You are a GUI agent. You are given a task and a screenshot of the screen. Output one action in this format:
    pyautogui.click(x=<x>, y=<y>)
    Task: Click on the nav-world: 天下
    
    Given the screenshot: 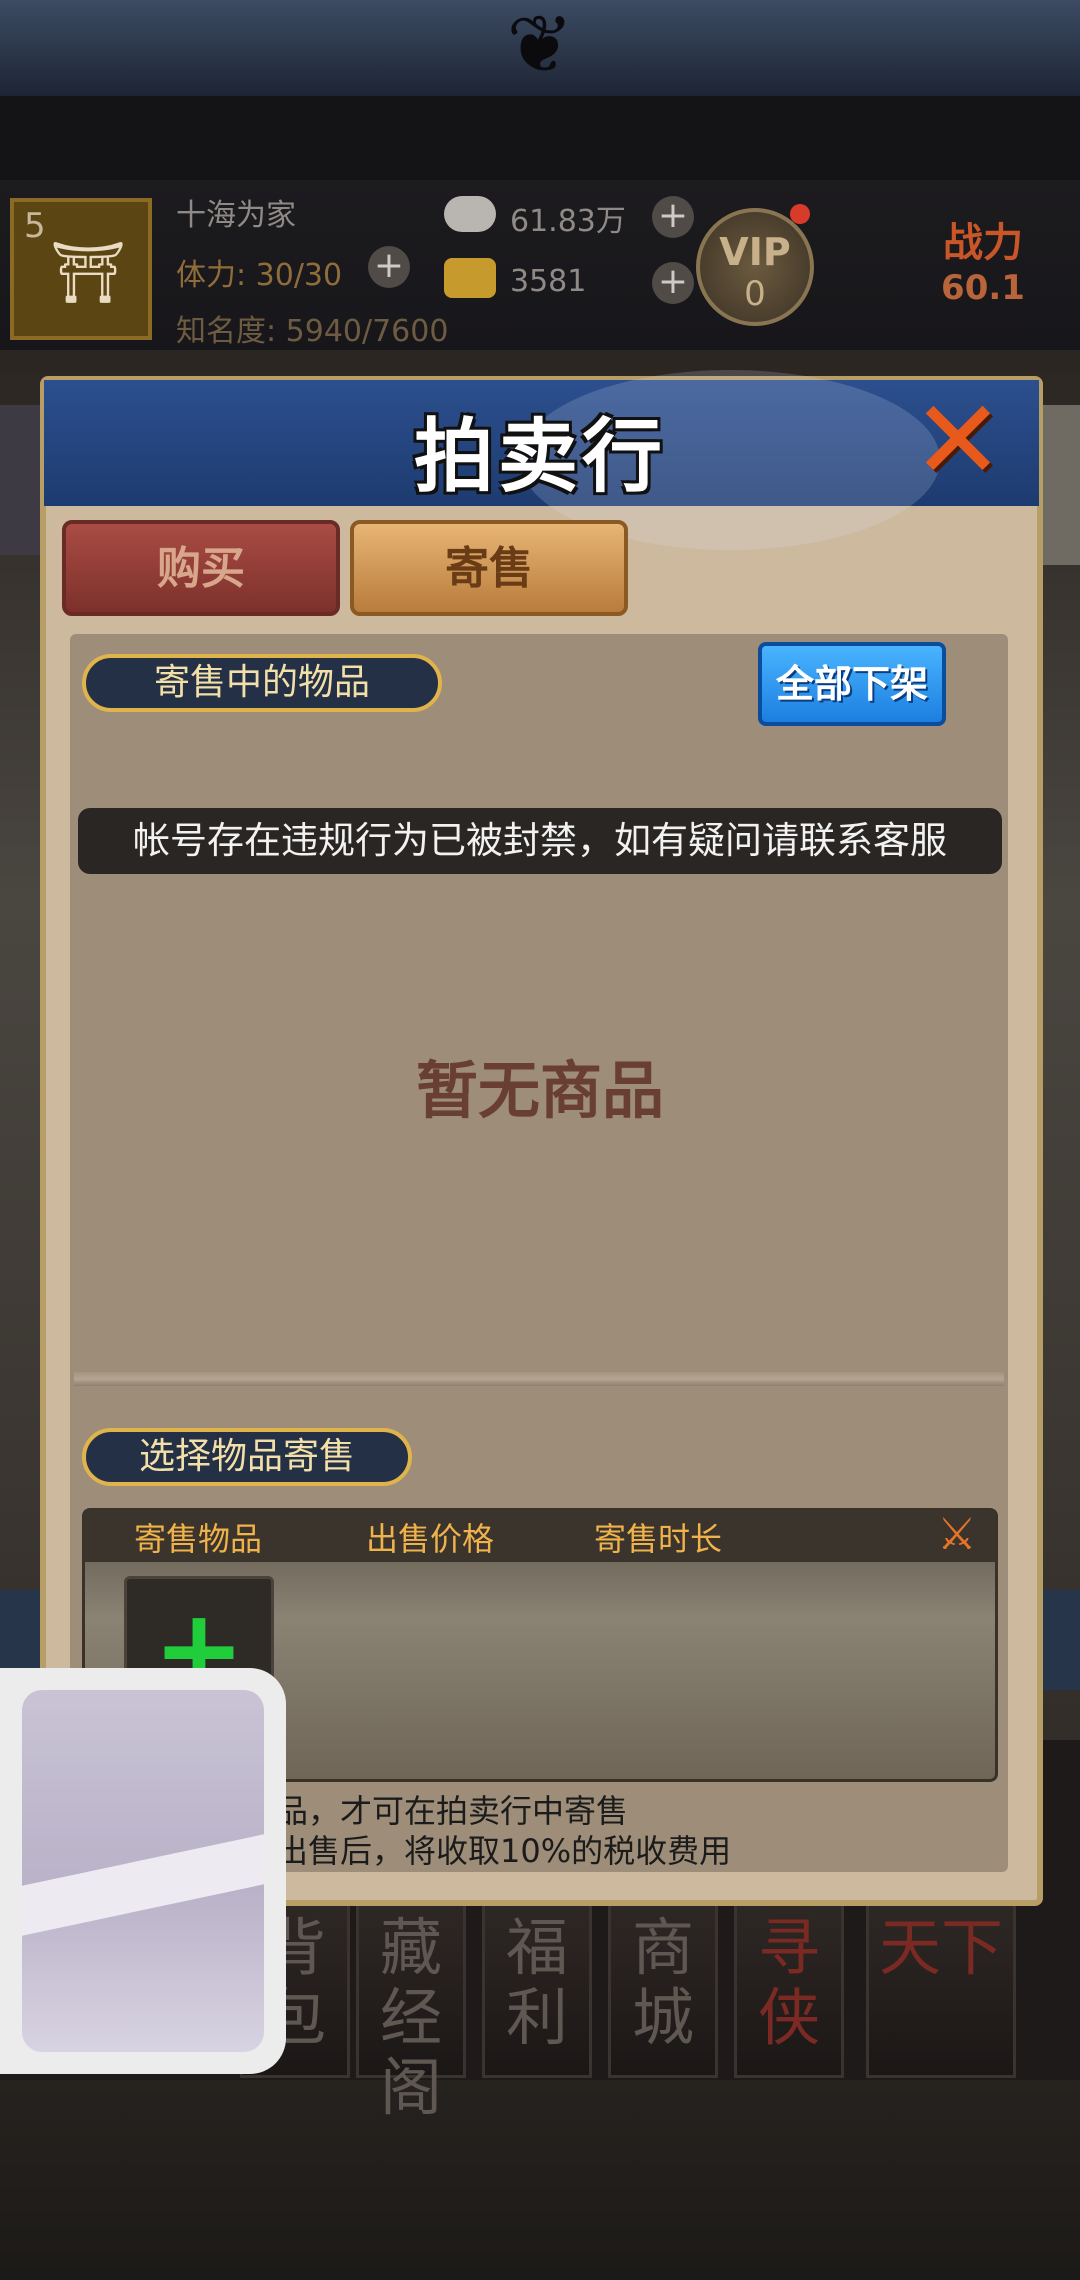 What is the action you would take?
    pyautogui.click(x=941, y=1989)
    